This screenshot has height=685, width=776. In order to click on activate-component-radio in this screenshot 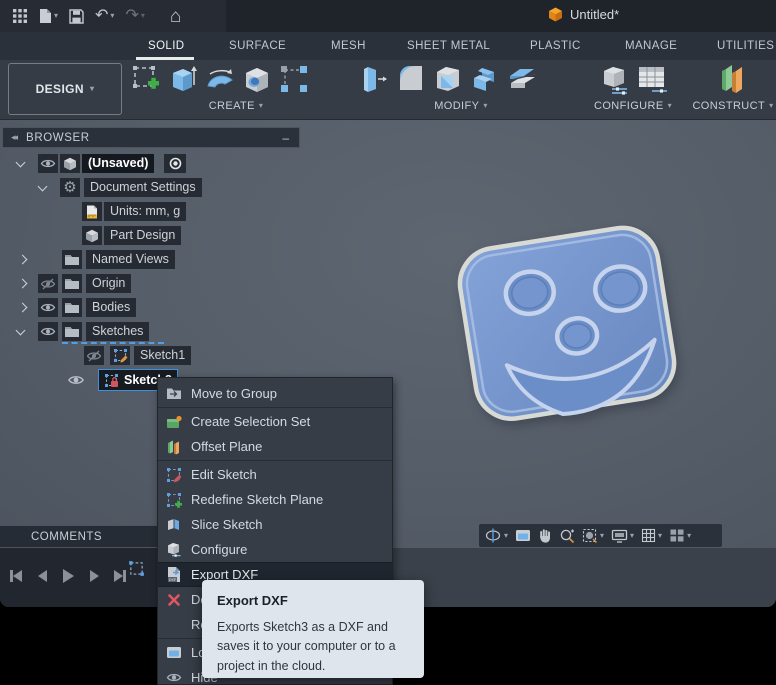, I will do `click(175, 163)`.